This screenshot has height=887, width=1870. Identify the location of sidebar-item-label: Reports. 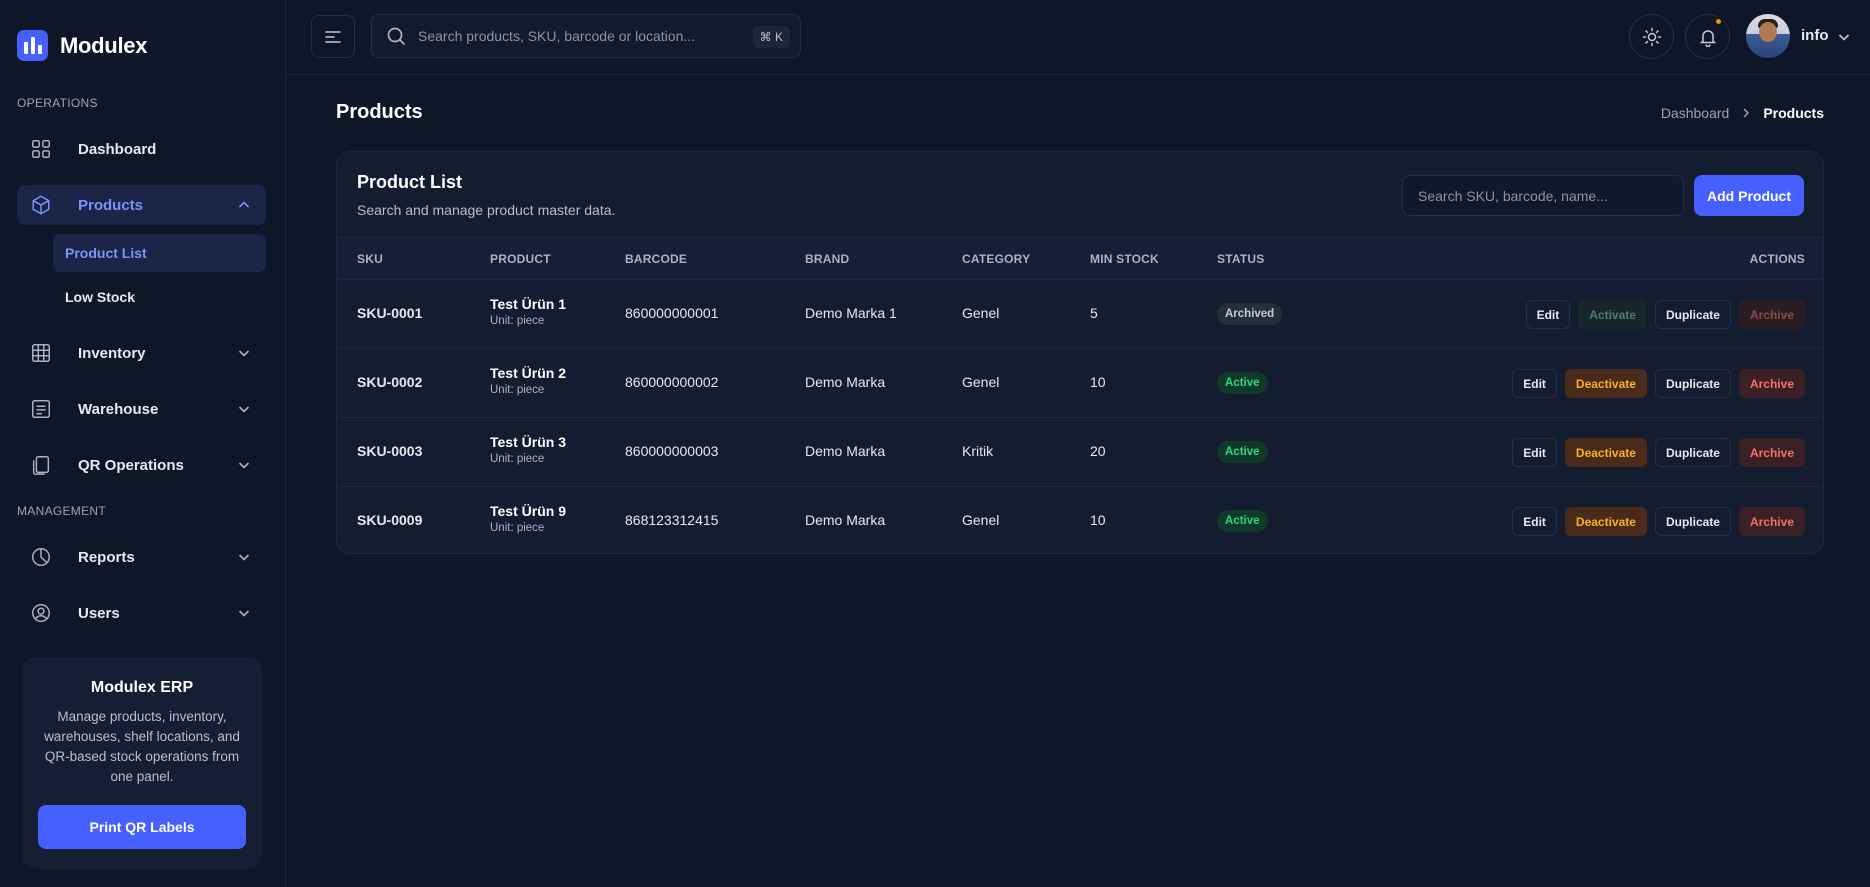
(106, 557).